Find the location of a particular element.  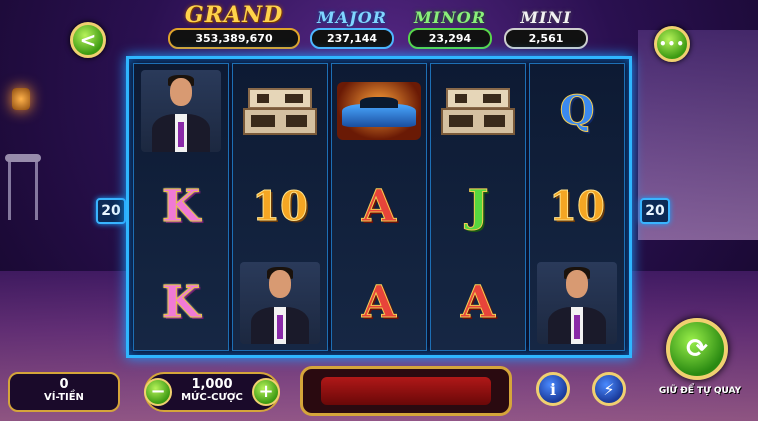

chevron-left-icon: < is located at coordinates (88, 40).